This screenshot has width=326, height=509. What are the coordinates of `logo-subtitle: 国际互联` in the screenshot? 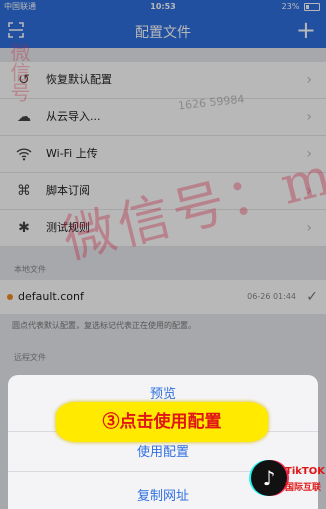 It's located at (303, 488).